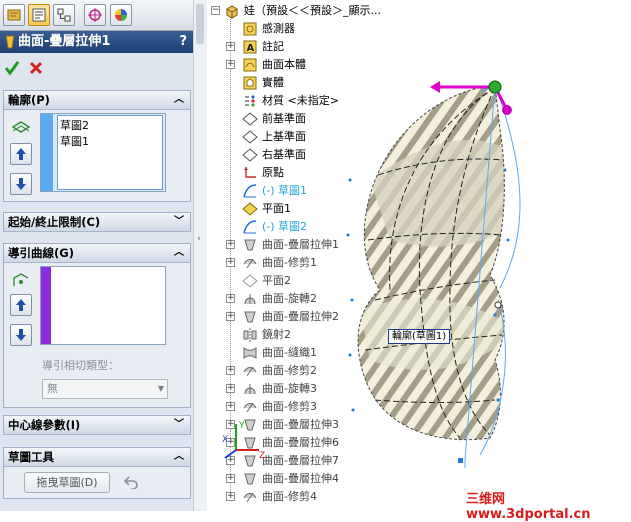 This screenshot has width=631, height=522. I want to click on crosshair-icon, so click(95, 15).